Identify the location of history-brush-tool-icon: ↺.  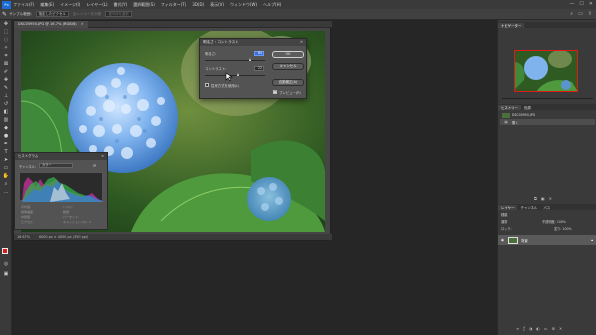
(6, 104).